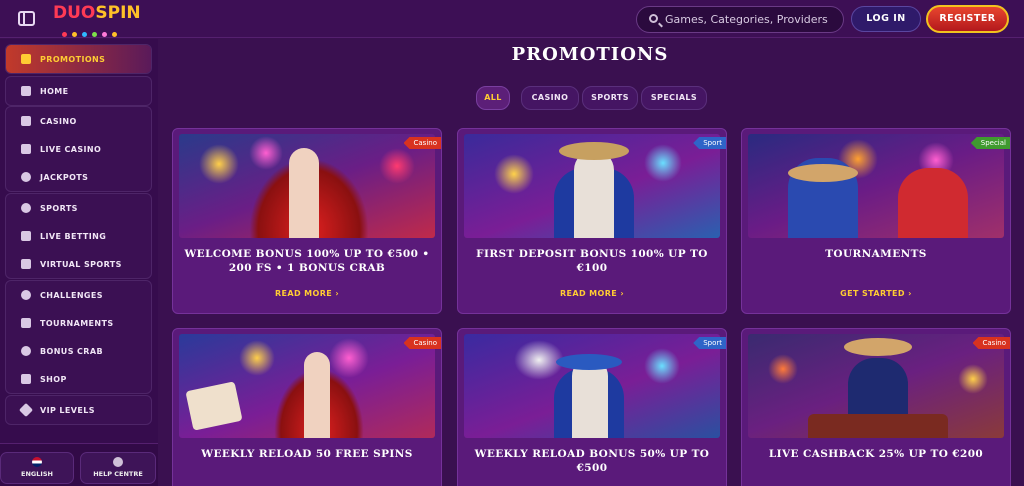 Image resolution: width=1024 pixels, height=486 pixels. I want to click on help-icon, so click(118, 462).